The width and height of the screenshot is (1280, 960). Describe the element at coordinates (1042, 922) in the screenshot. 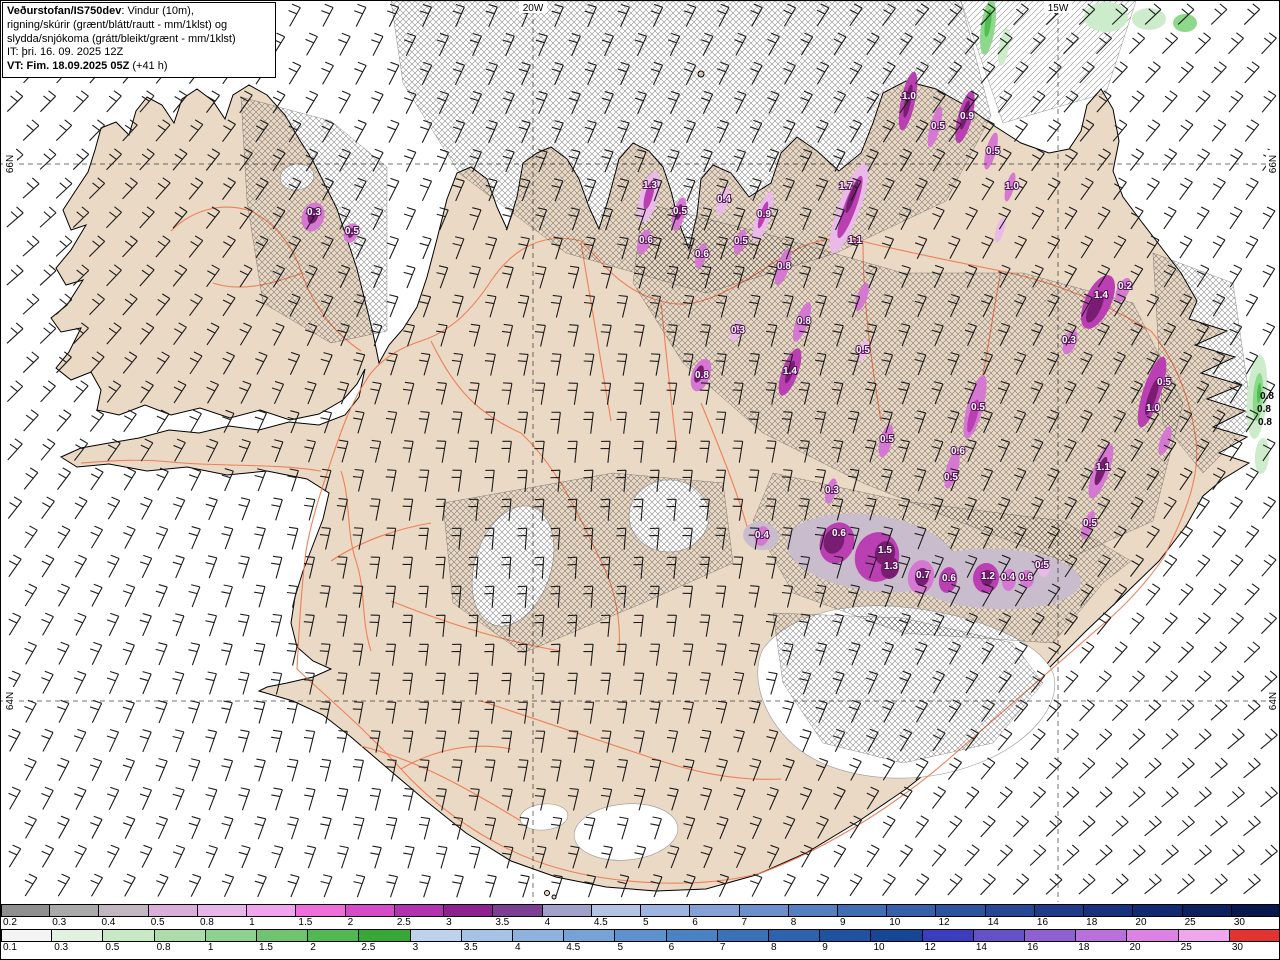

I see `legend-value: 16` at that location.